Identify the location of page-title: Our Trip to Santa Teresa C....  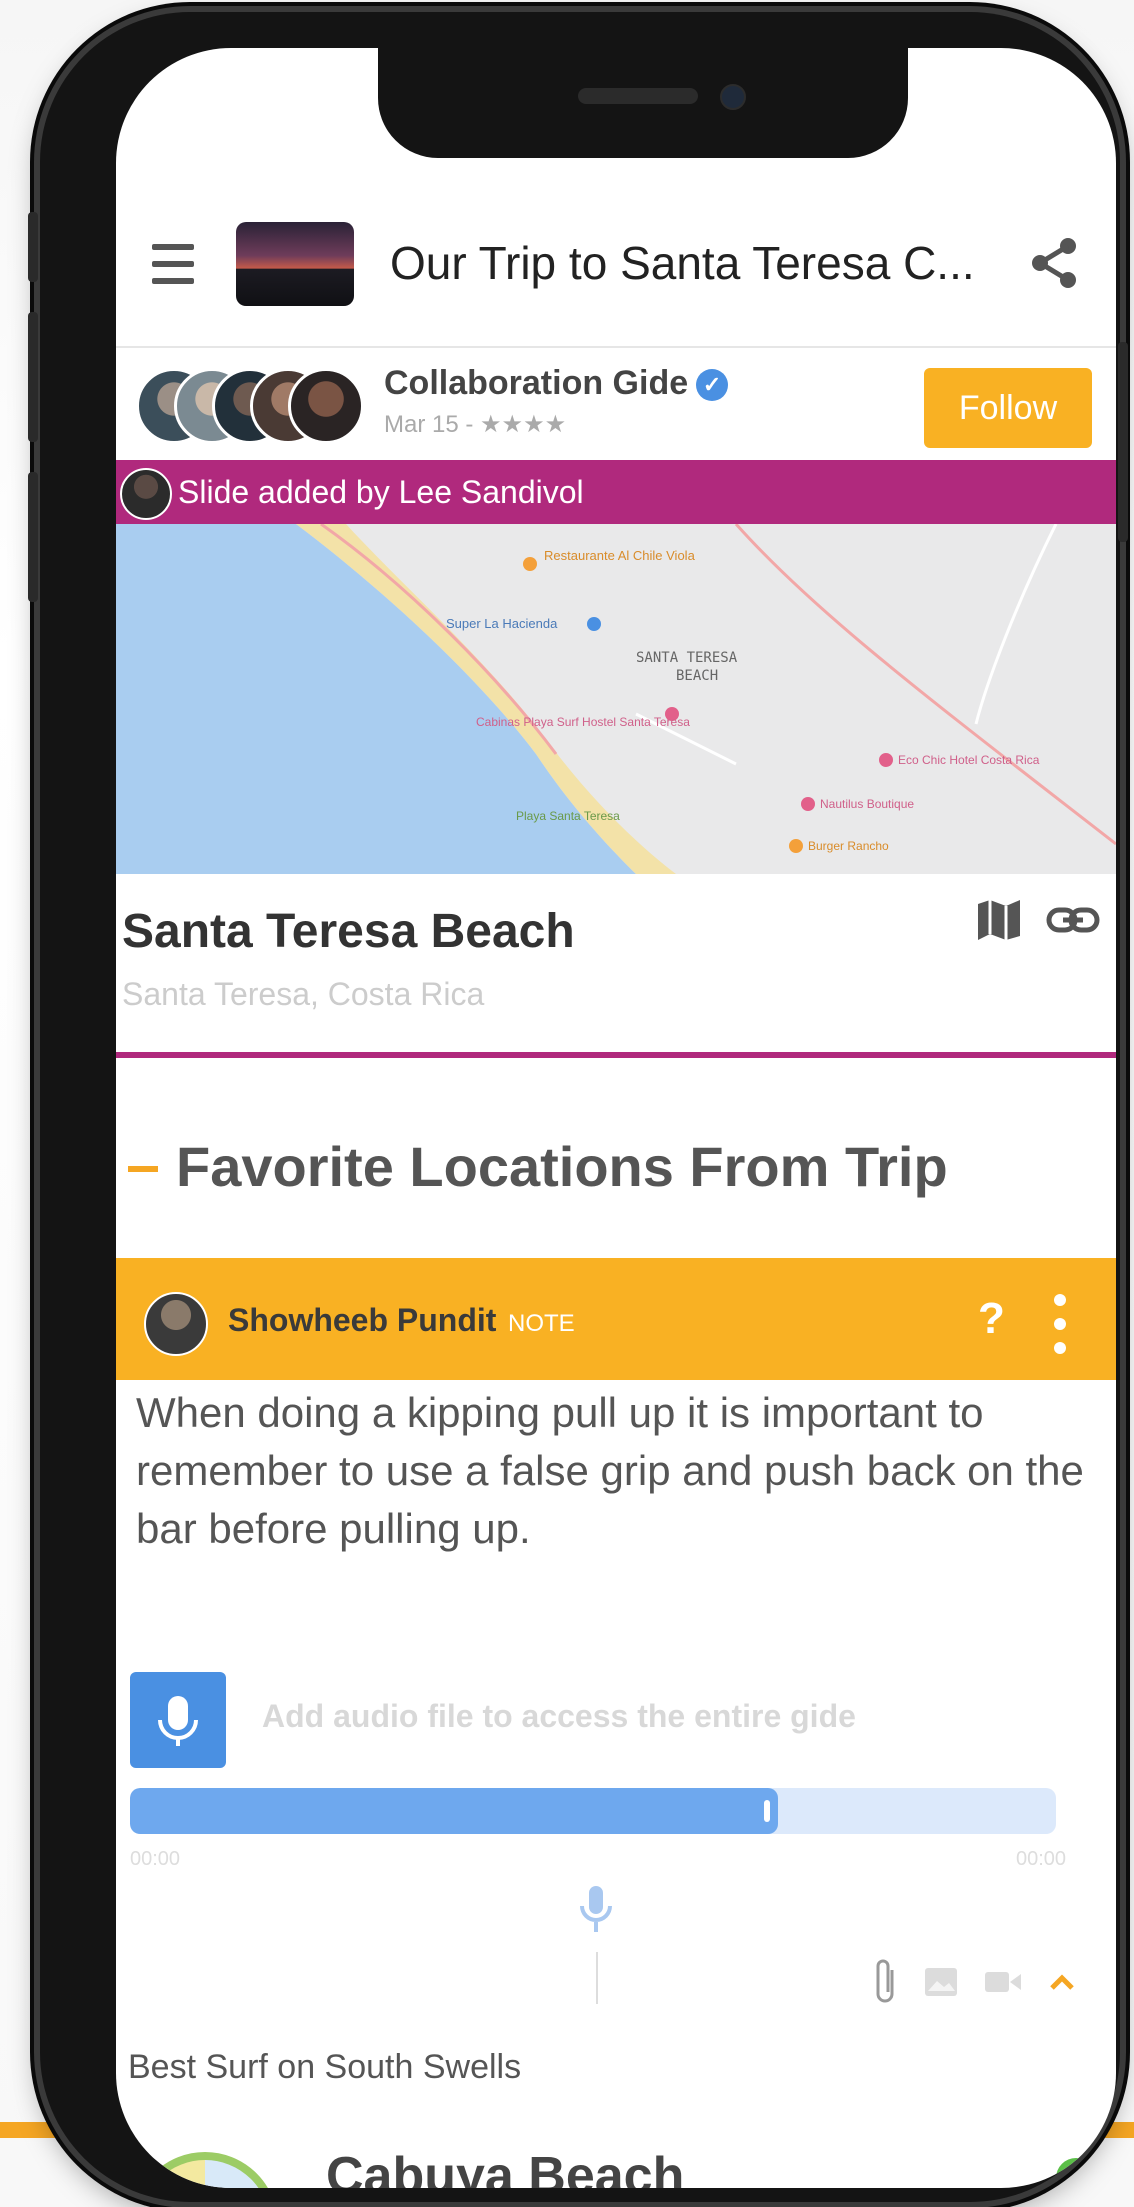
(682, 263).